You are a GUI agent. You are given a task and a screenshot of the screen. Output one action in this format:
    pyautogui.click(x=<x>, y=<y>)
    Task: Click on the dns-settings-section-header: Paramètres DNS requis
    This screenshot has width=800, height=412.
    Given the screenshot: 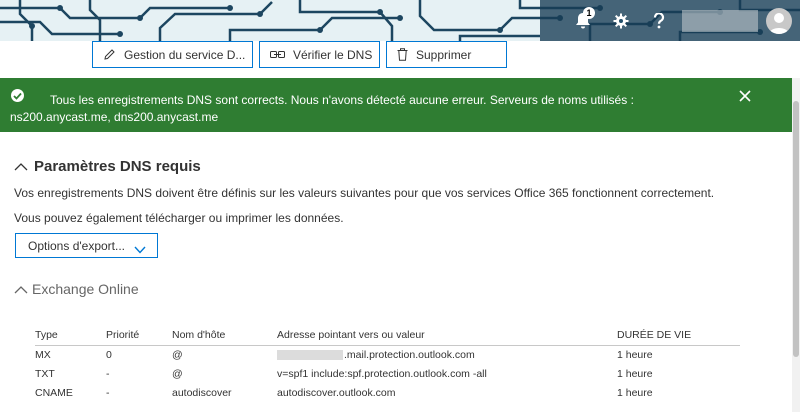 What is the action you would take?
    pyautogui.click(x=107, y=166)
    